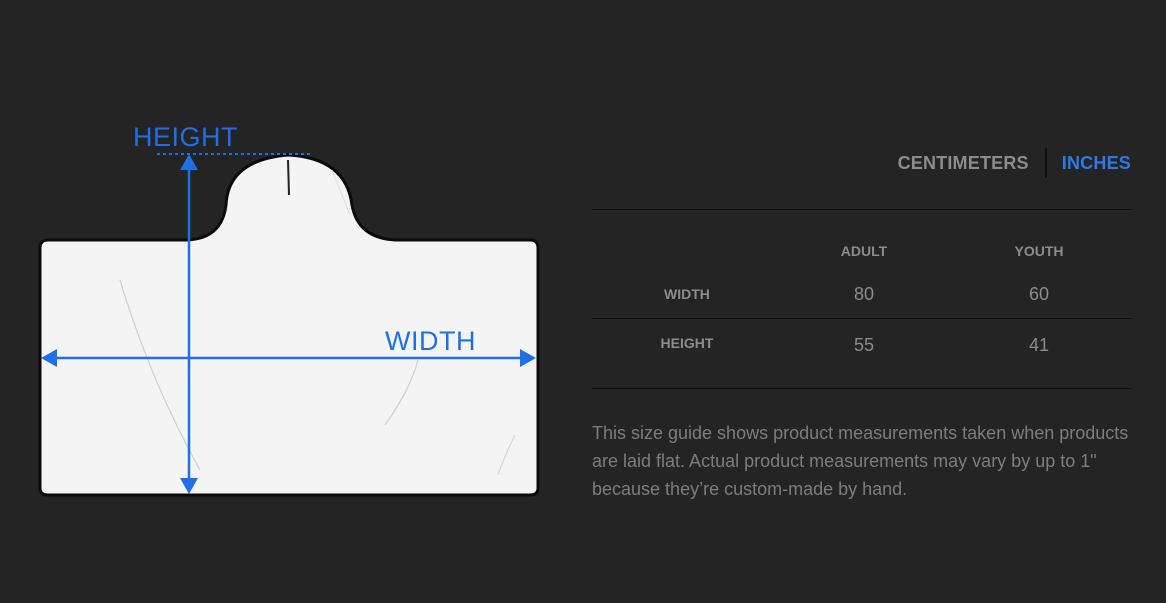 The width and height of the screenshot is (1166, 603). Describe the element at coordinates (864, 251) in the screenshot. I see `column-header-adult: ADULT` at that location.